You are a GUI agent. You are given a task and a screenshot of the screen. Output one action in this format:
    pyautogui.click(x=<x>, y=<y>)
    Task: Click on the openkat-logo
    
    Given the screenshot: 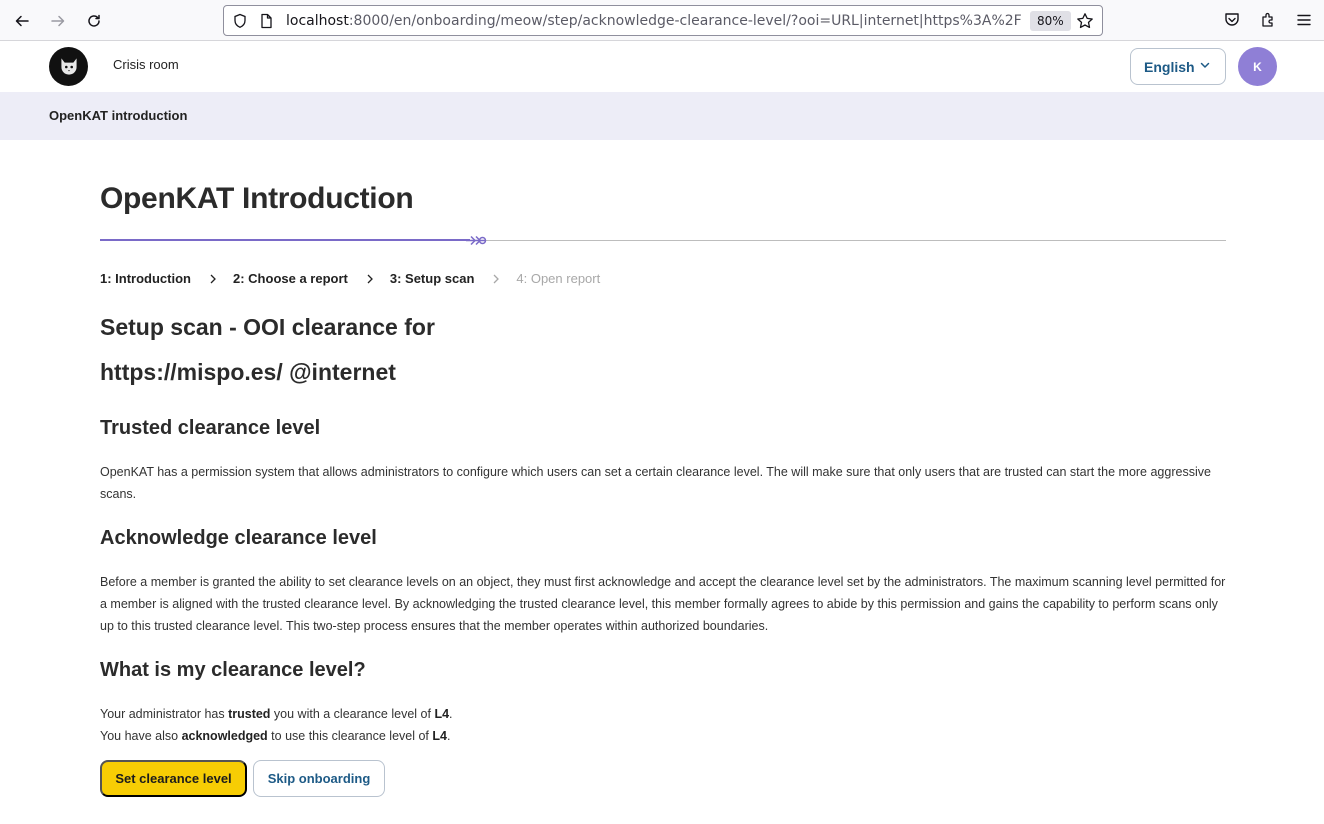 What is the action you would take?
    pyautogui.click(x=68, y=66)
    